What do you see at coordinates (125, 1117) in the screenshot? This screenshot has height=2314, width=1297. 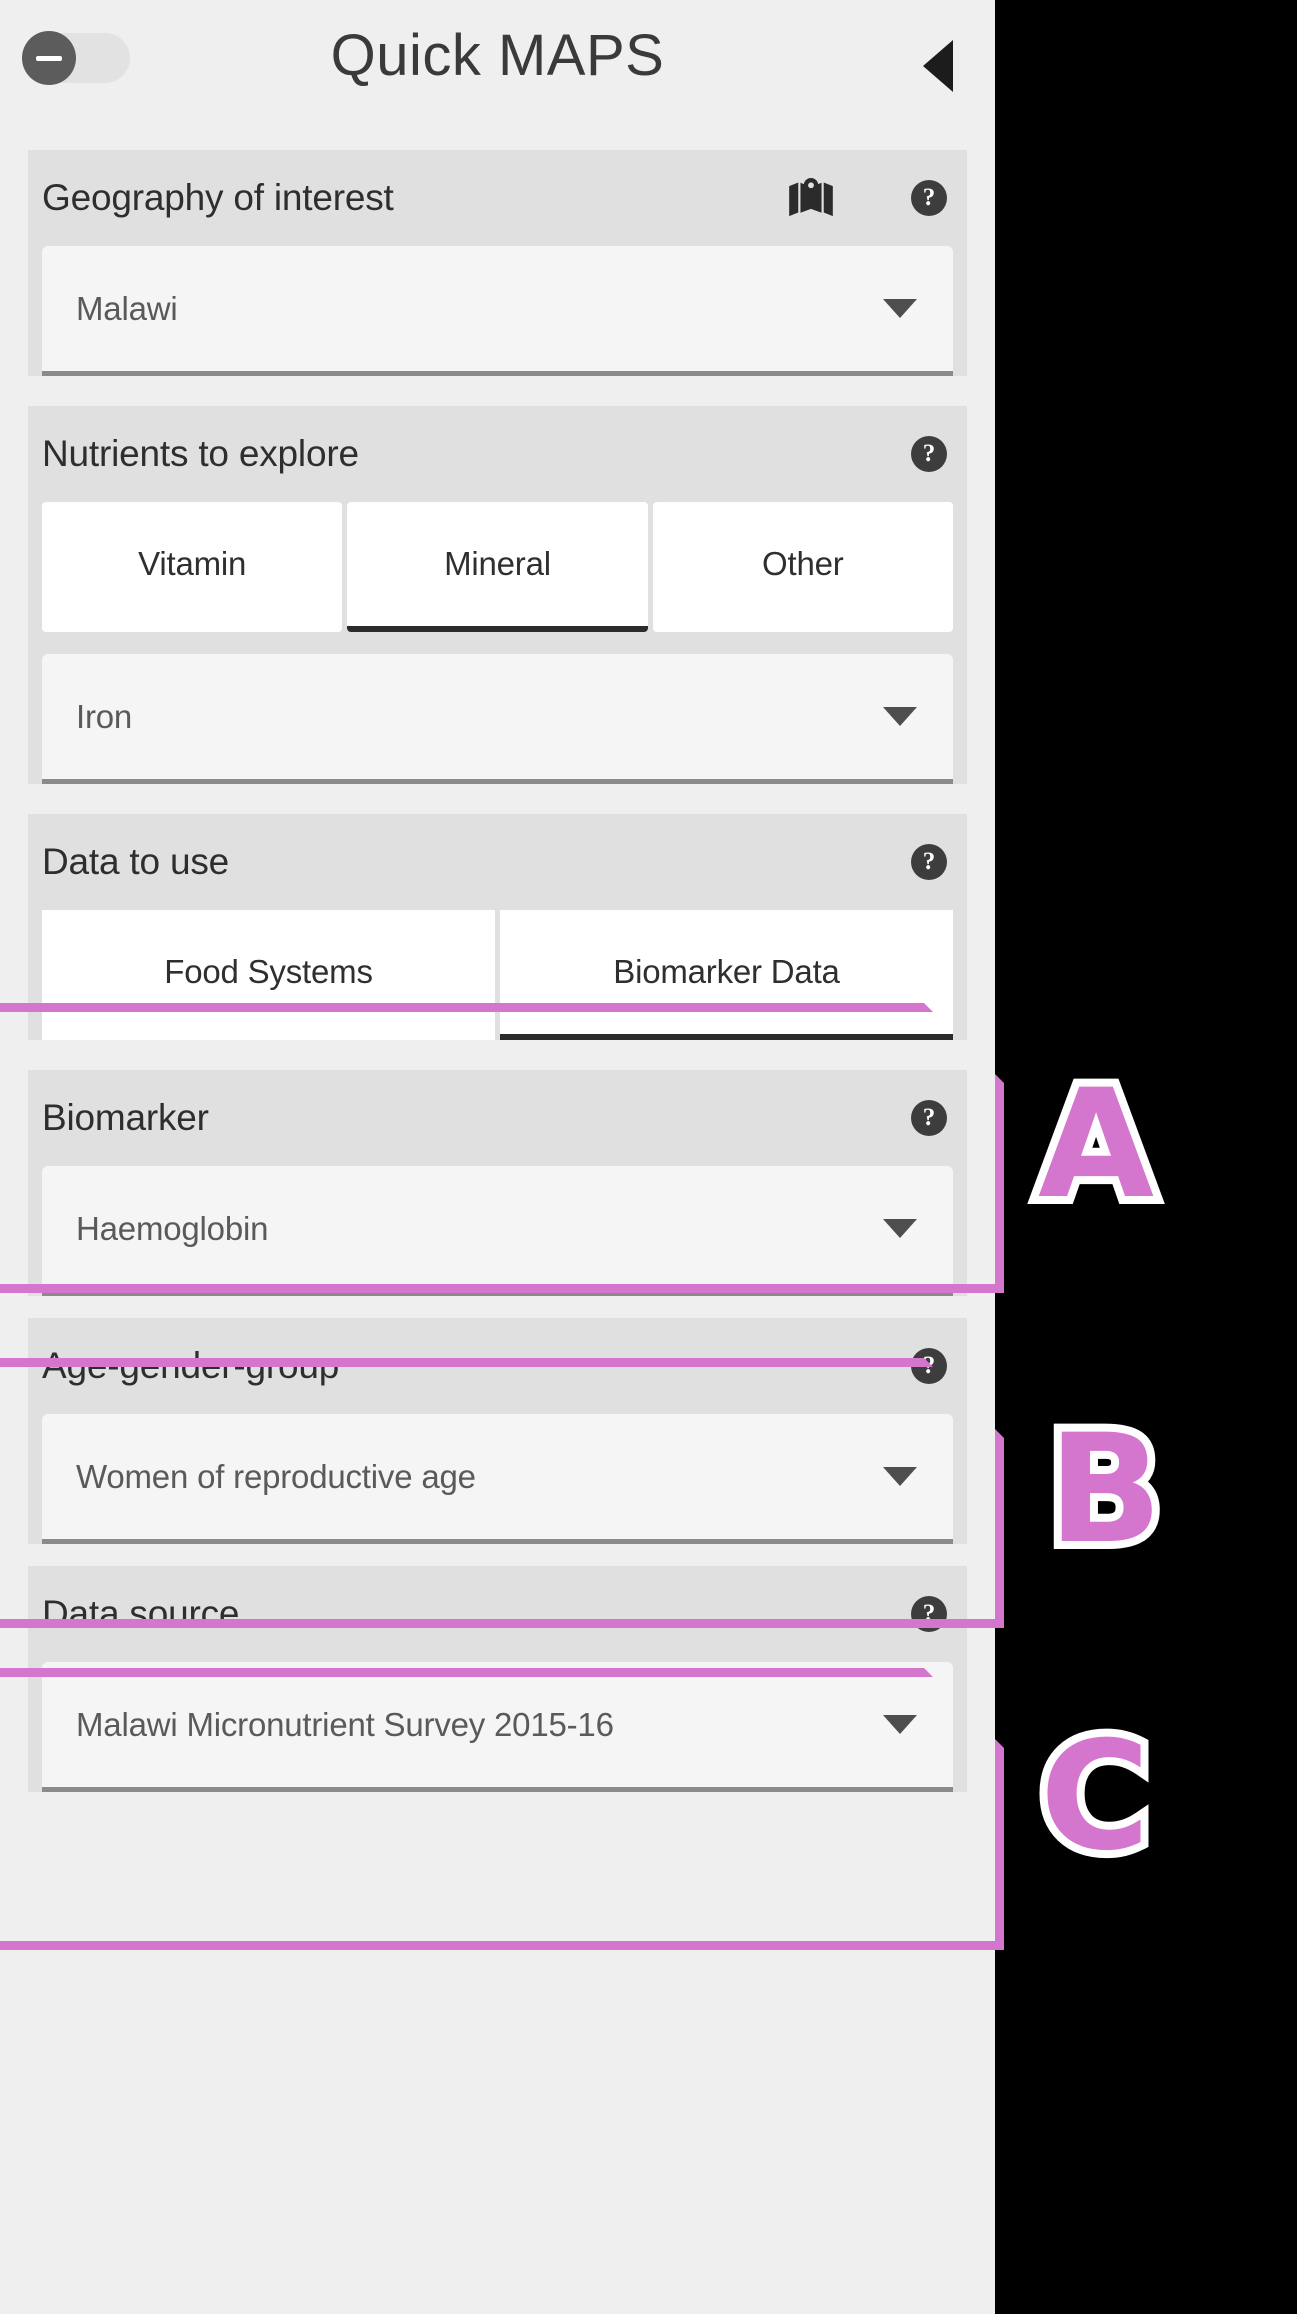 I see `section-title-biomarker: Biomarker` at bounding box center [125, 1117].